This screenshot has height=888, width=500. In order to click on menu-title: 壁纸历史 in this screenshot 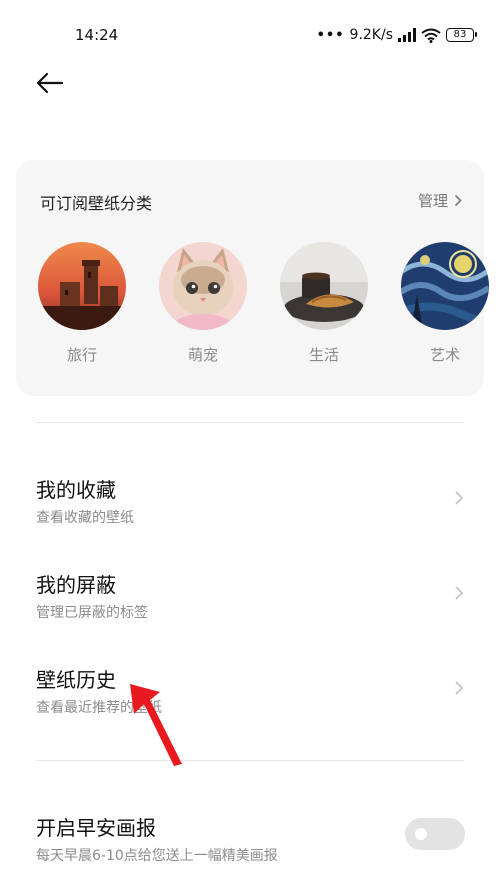, I will do `click(76, 680)`.